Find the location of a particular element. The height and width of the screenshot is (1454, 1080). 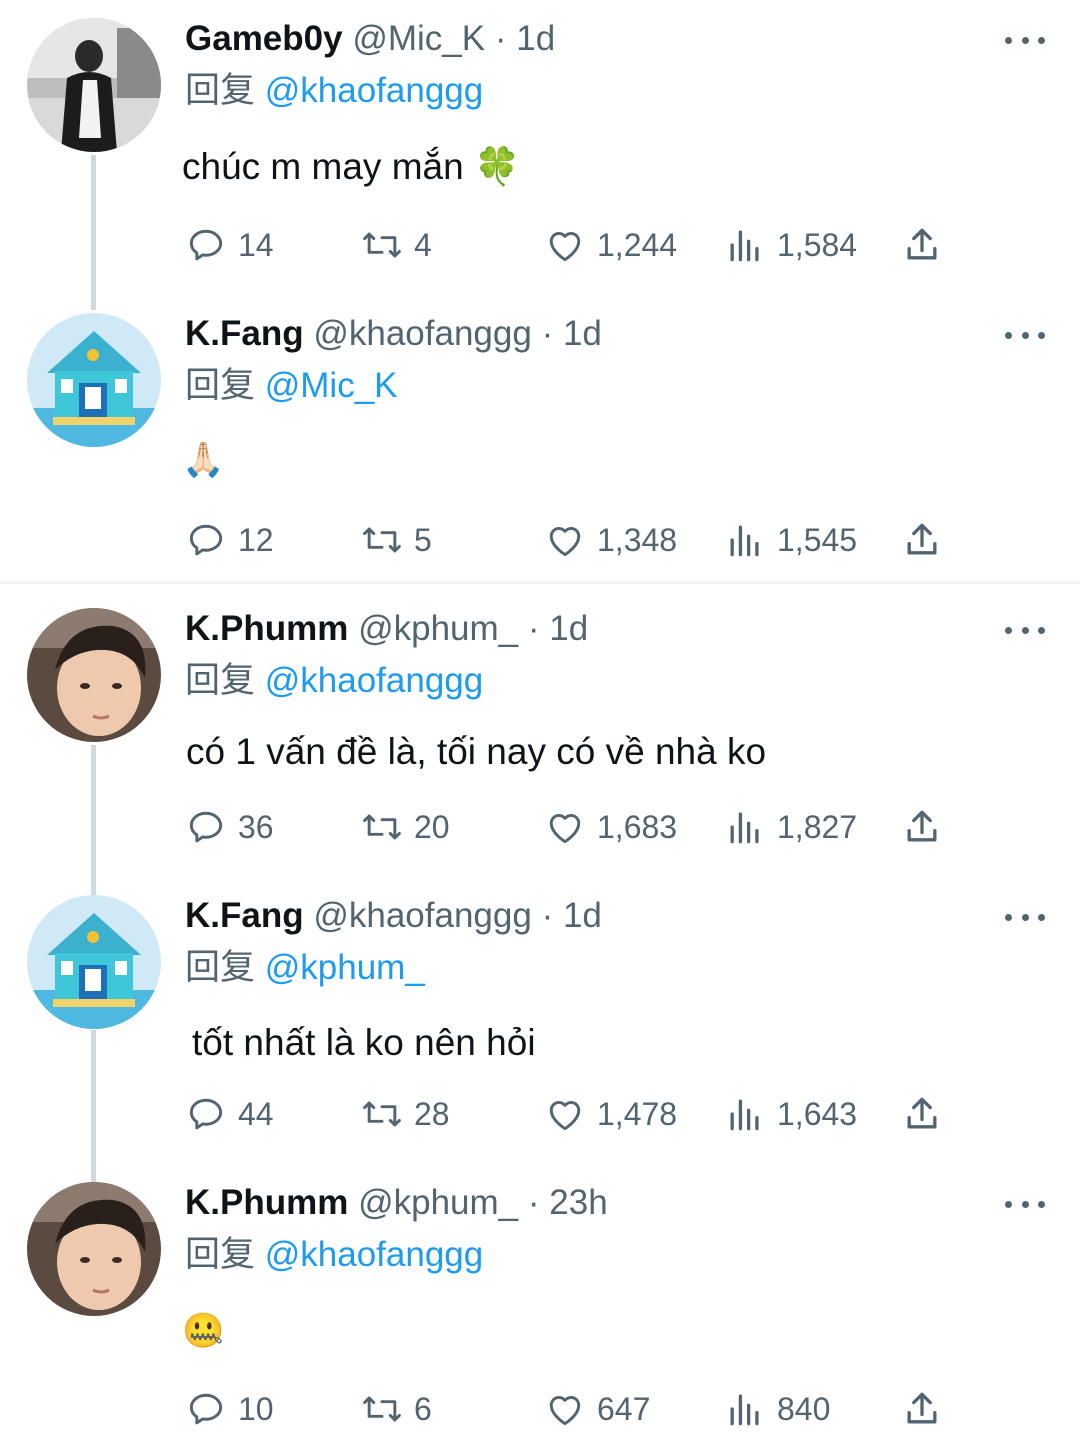

reply-button: 10 is located at coordinates (229, 1409).